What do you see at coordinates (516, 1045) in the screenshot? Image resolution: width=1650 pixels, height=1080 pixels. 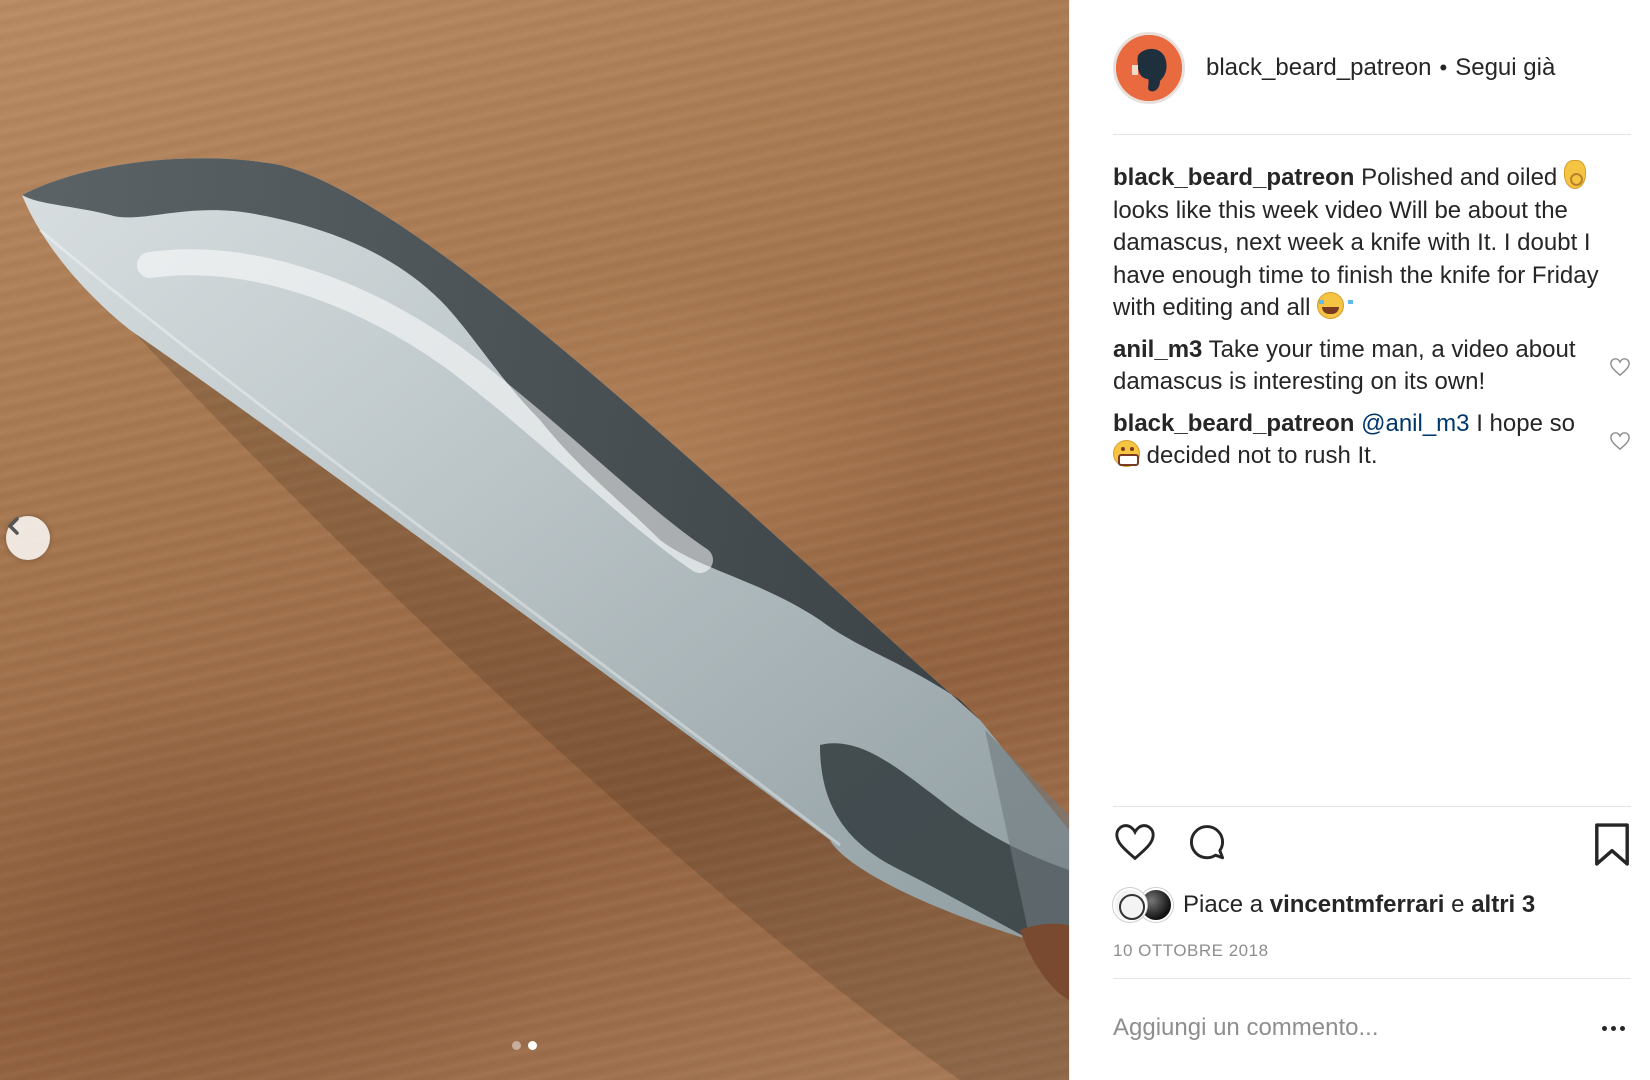 I see `carousel-dot` at bounding box center [516, 1045].